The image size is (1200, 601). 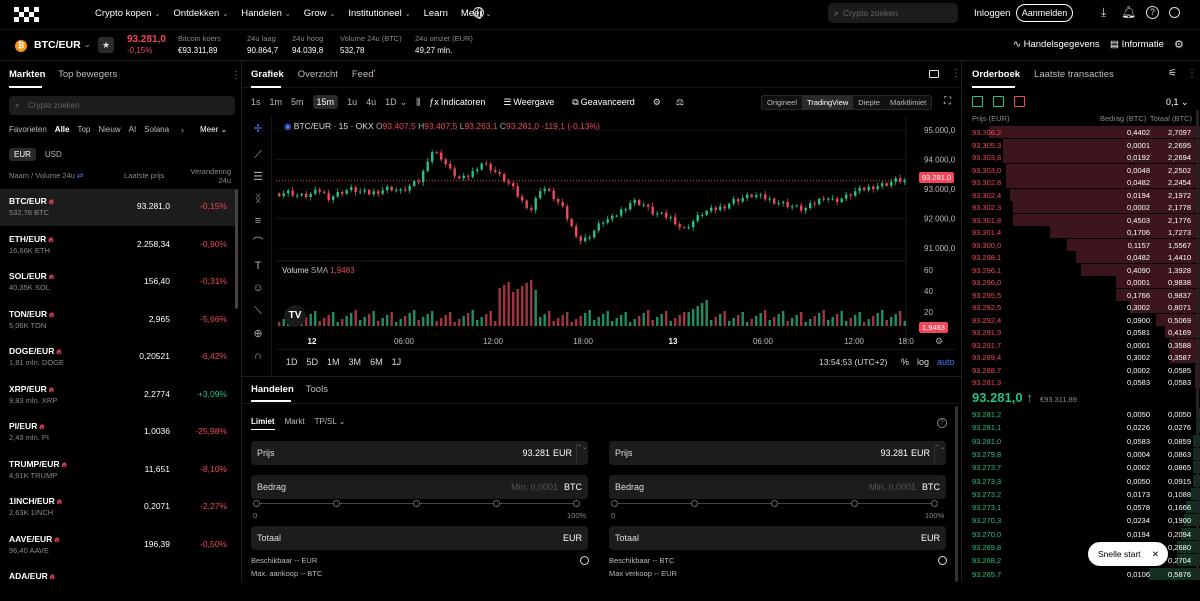 I want to click on close-icon: ✕, so click(x=1155, y=554).